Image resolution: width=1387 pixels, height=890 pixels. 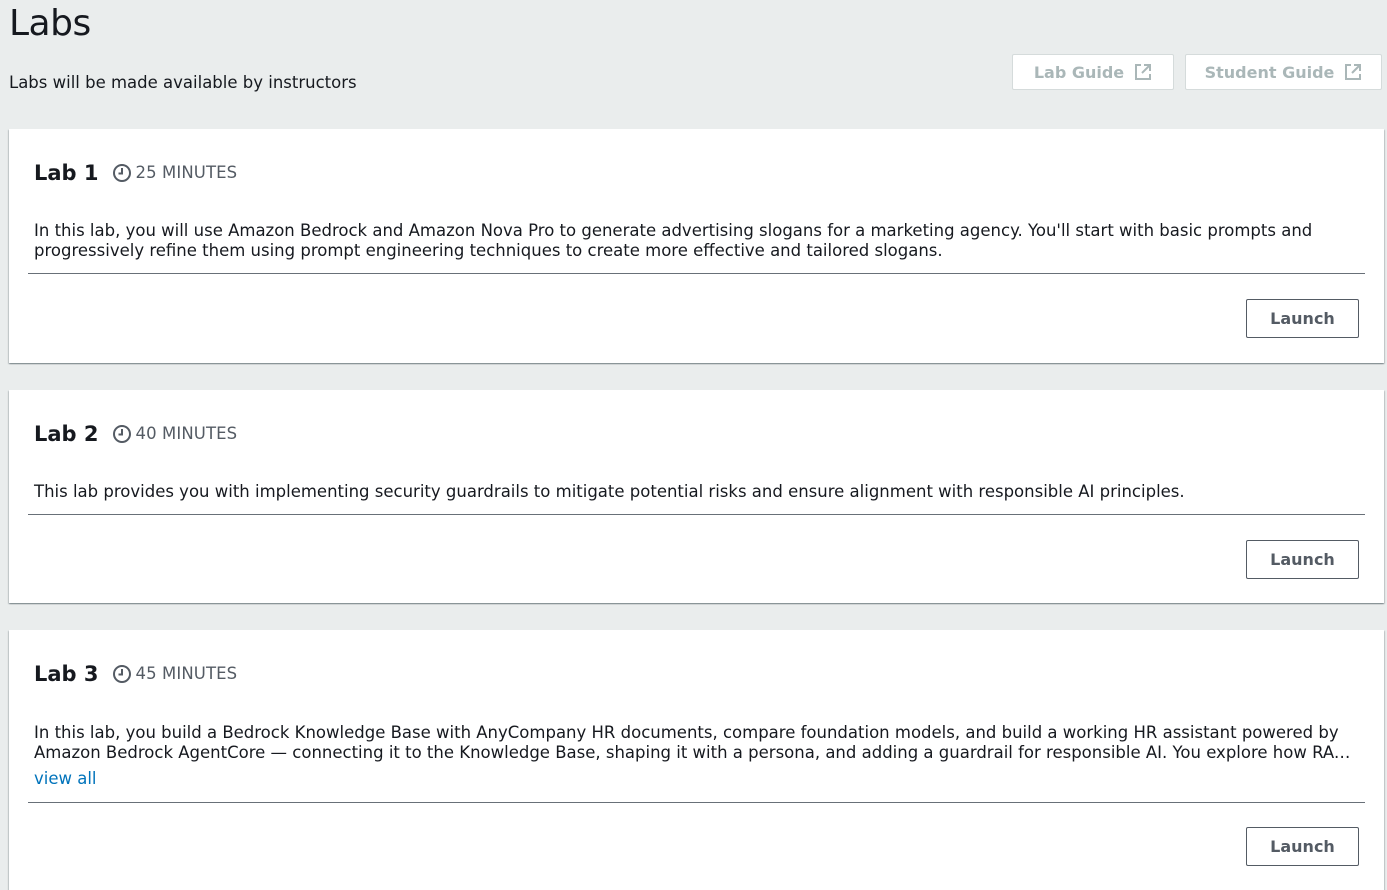 I want to click on lab-header: Lab 1 25 MINUTES, so click(x=135, y=173).